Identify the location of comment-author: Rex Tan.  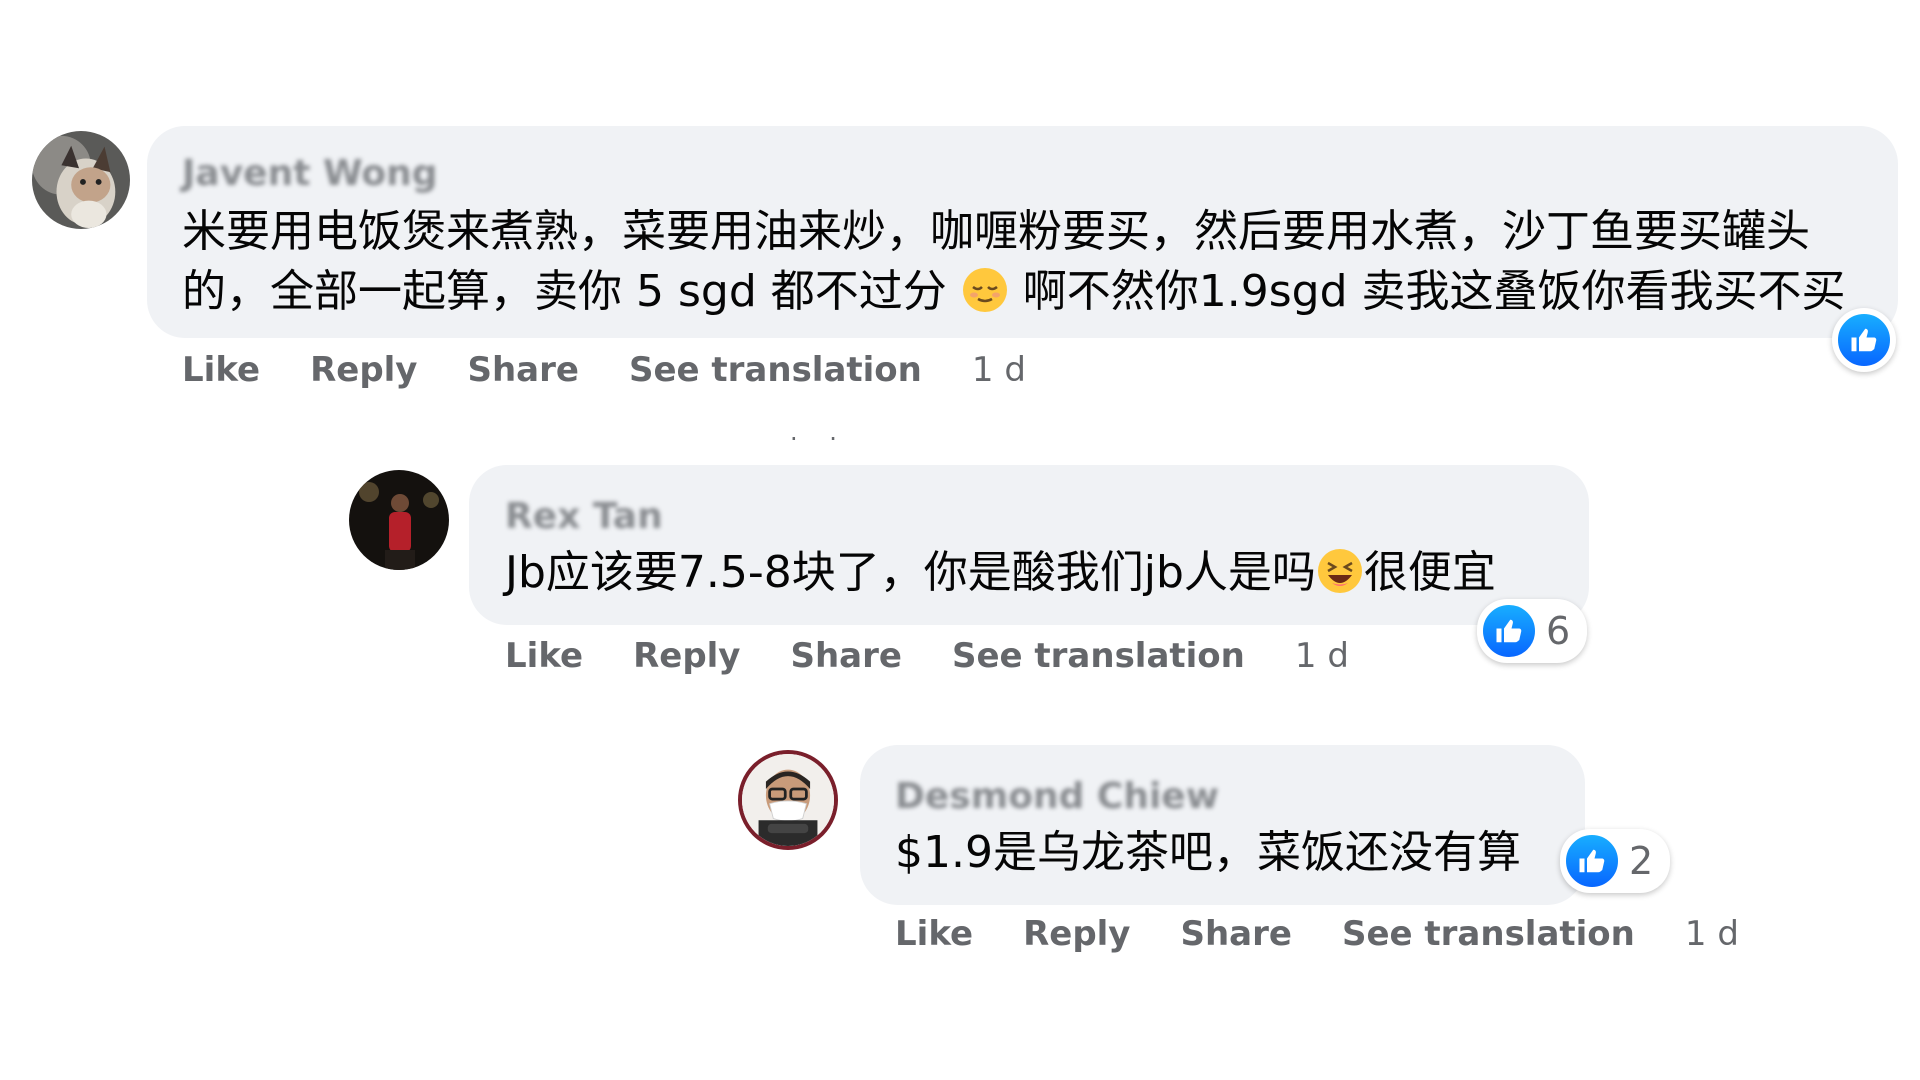
(584, 516).